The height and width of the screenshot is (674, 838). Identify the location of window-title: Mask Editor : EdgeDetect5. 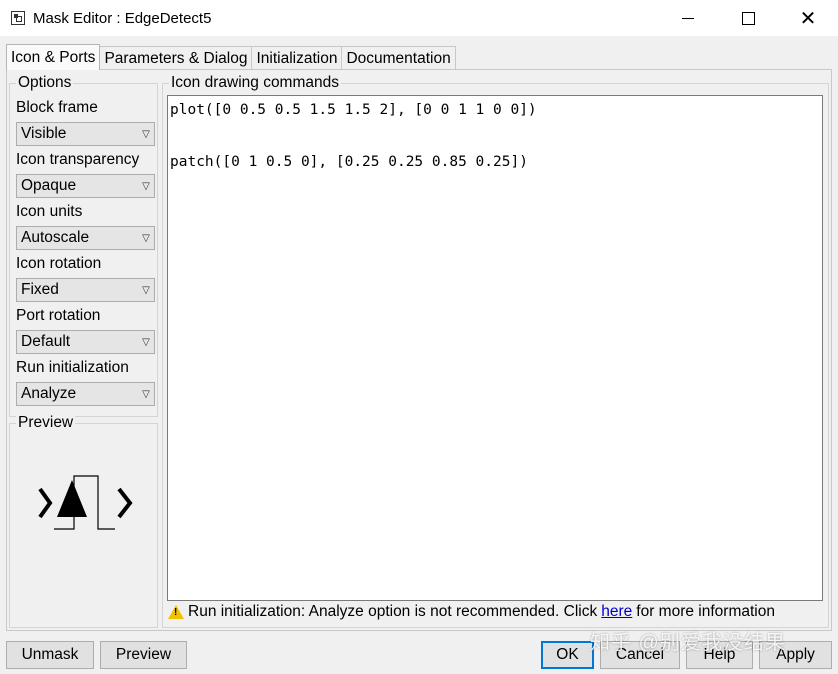
(122, 18).